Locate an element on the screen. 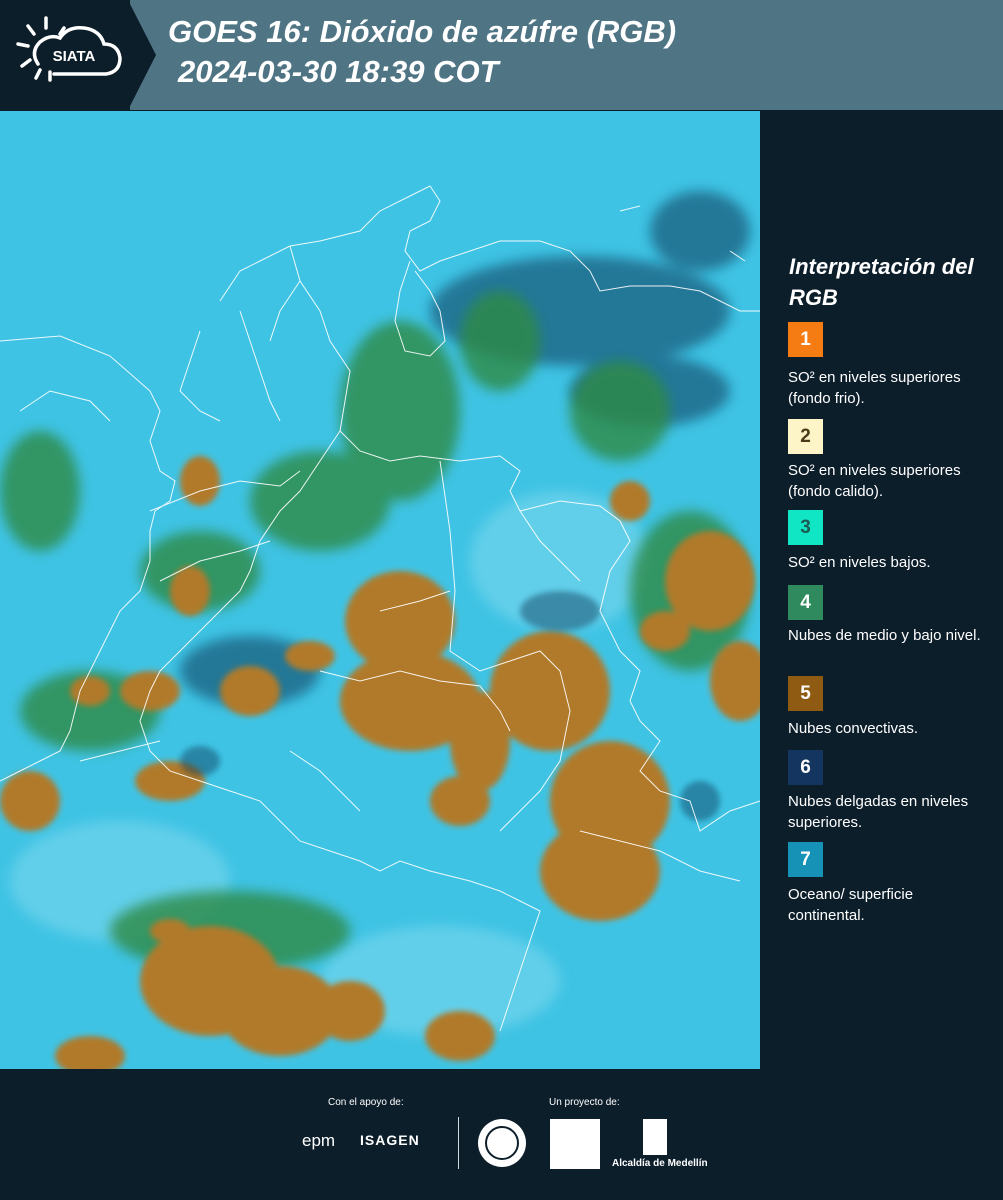  legend-text-5: Nubes convectivas. is located at coordinates (853, 728).